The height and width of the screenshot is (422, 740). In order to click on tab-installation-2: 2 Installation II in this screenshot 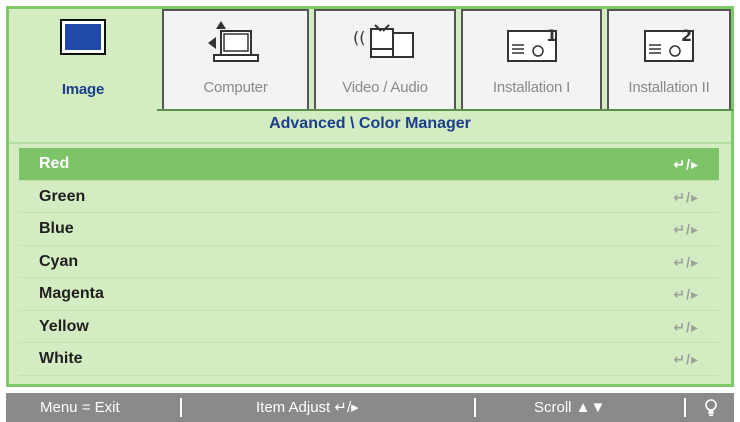, I will do `click(669, 60)`.